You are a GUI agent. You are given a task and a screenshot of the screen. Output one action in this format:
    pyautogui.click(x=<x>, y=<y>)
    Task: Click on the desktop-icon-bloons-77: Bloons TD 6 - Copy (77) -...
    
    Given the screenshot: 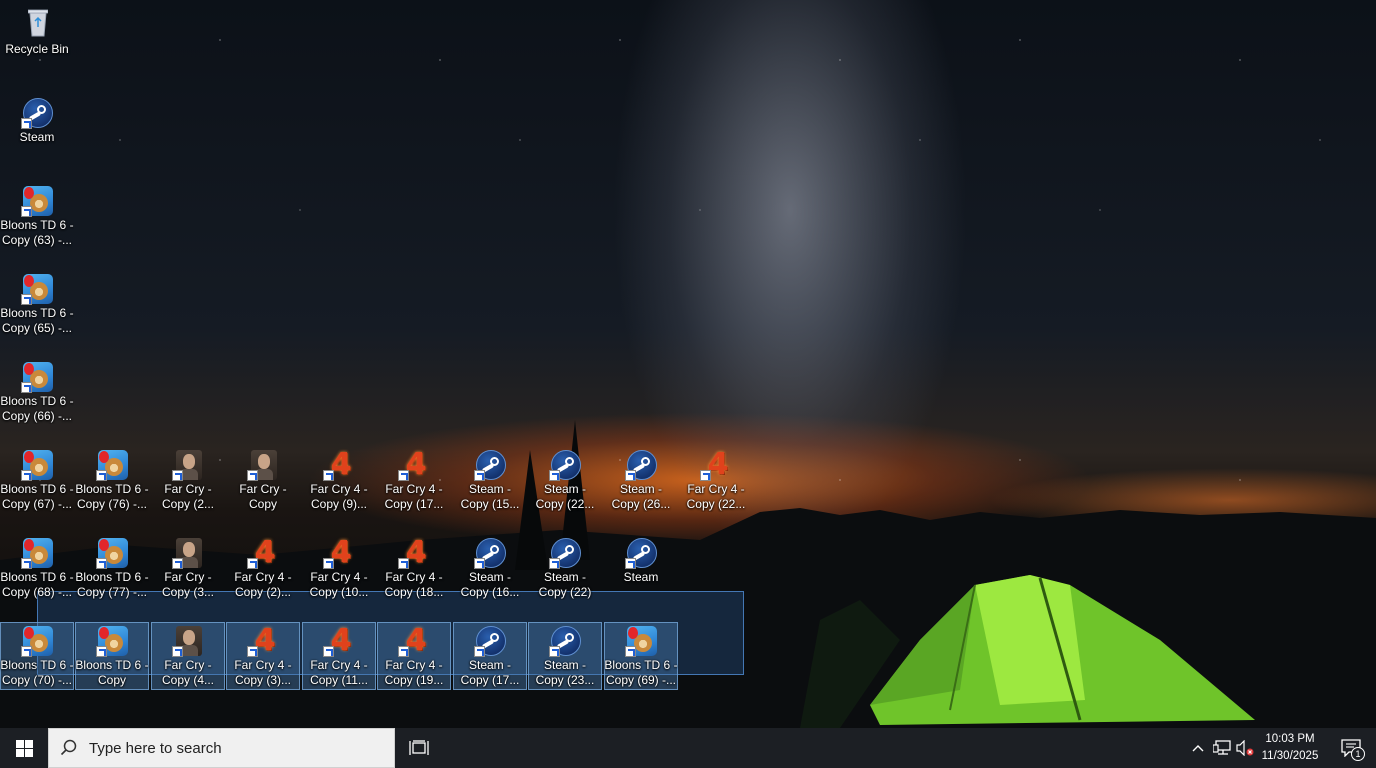 What is the action you would take?
    pyautogui.click(x=112, y=568)
    